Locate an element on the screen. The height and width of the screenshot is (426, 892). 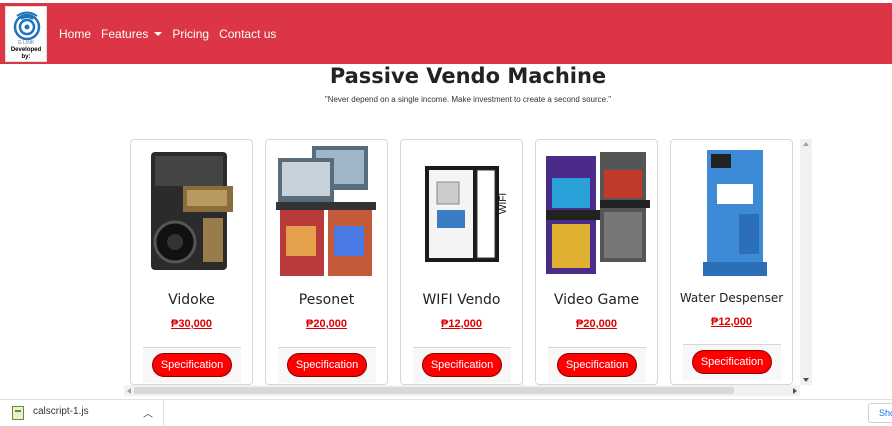
pisonet-machine-icon is located at coordinates (326, 211).